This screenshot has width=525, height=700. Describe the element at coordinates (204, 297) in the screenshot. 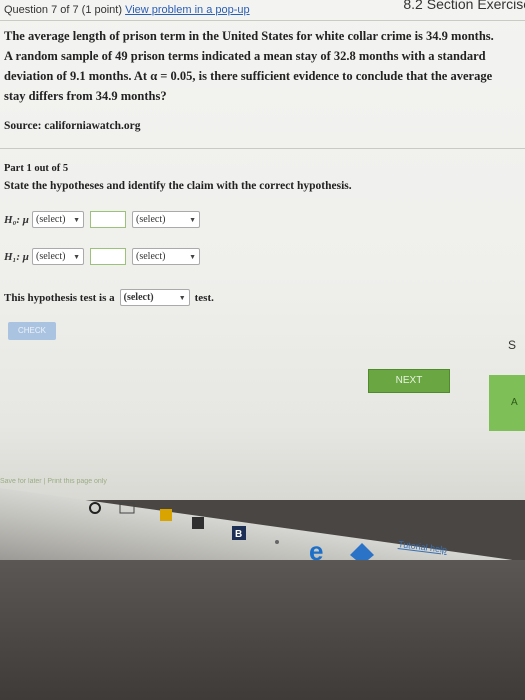

I see `test-type-suffix: test.` at that location.